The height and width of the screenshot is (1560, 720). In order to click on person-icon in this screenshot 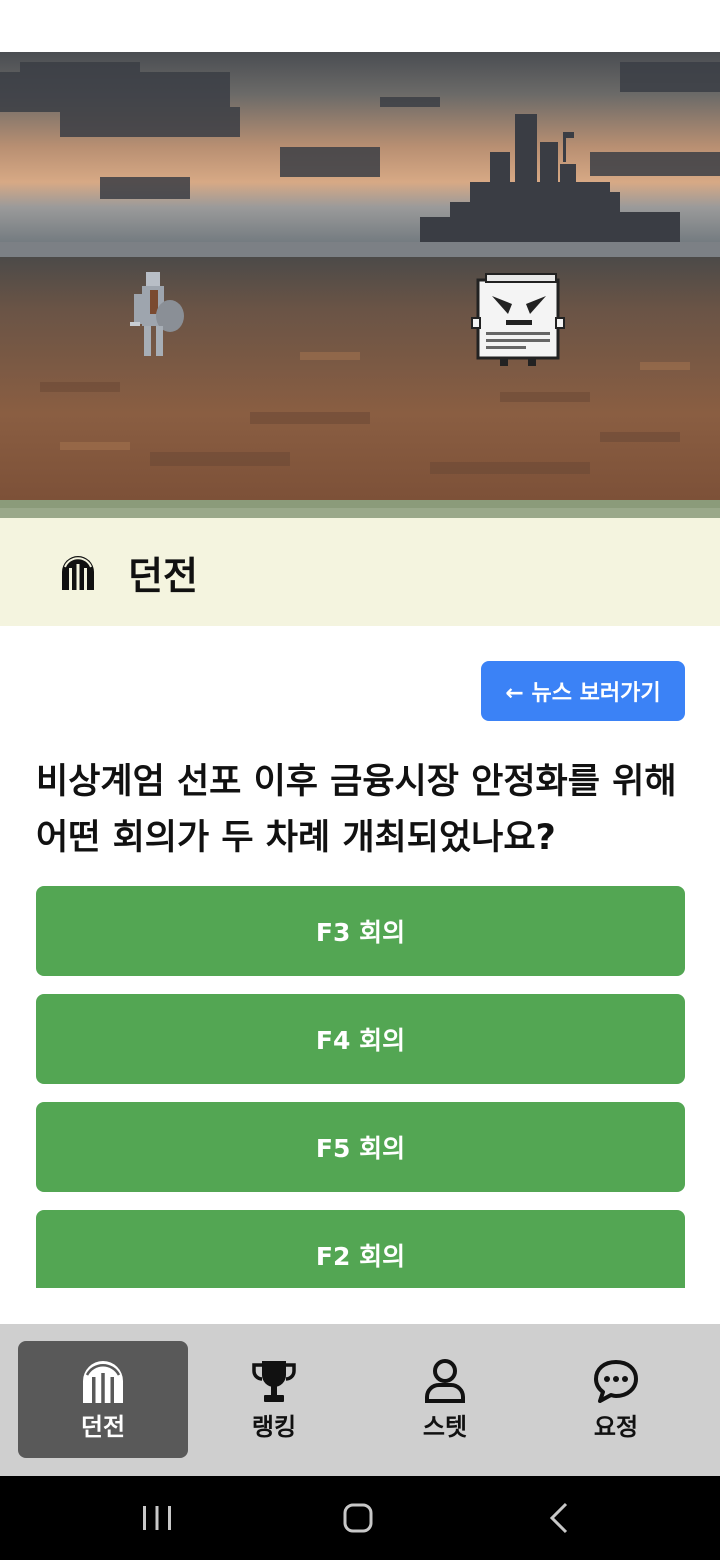, I will do `click(445, 1381)`.